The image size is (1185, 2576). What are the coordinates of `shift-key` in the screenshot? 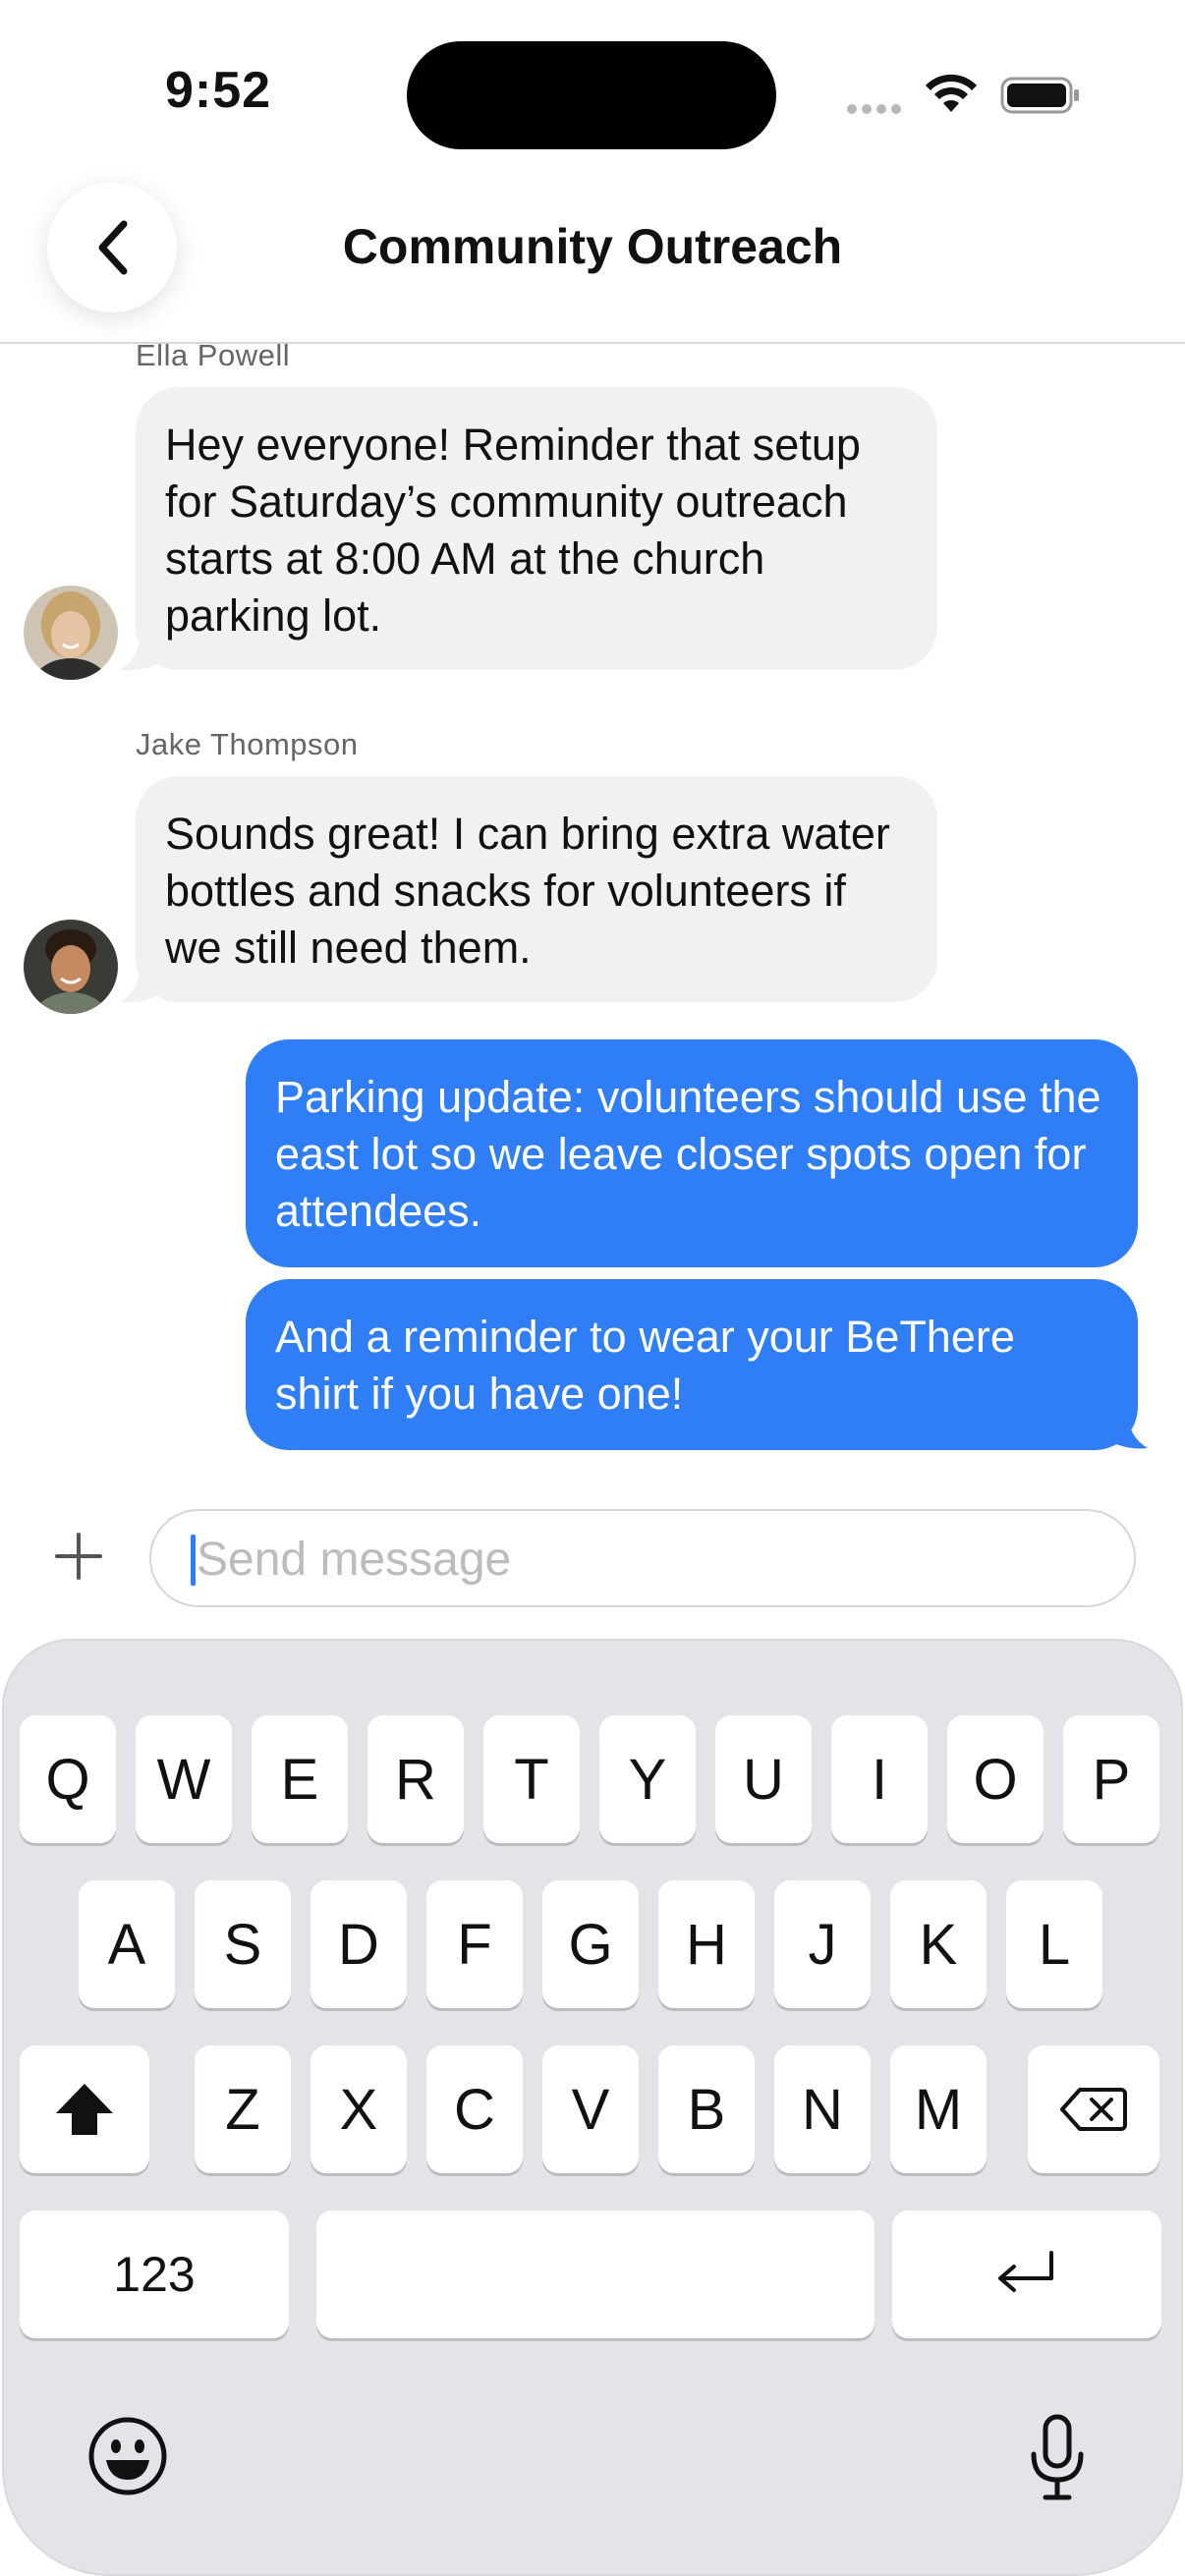 It's located at (84, 2109).